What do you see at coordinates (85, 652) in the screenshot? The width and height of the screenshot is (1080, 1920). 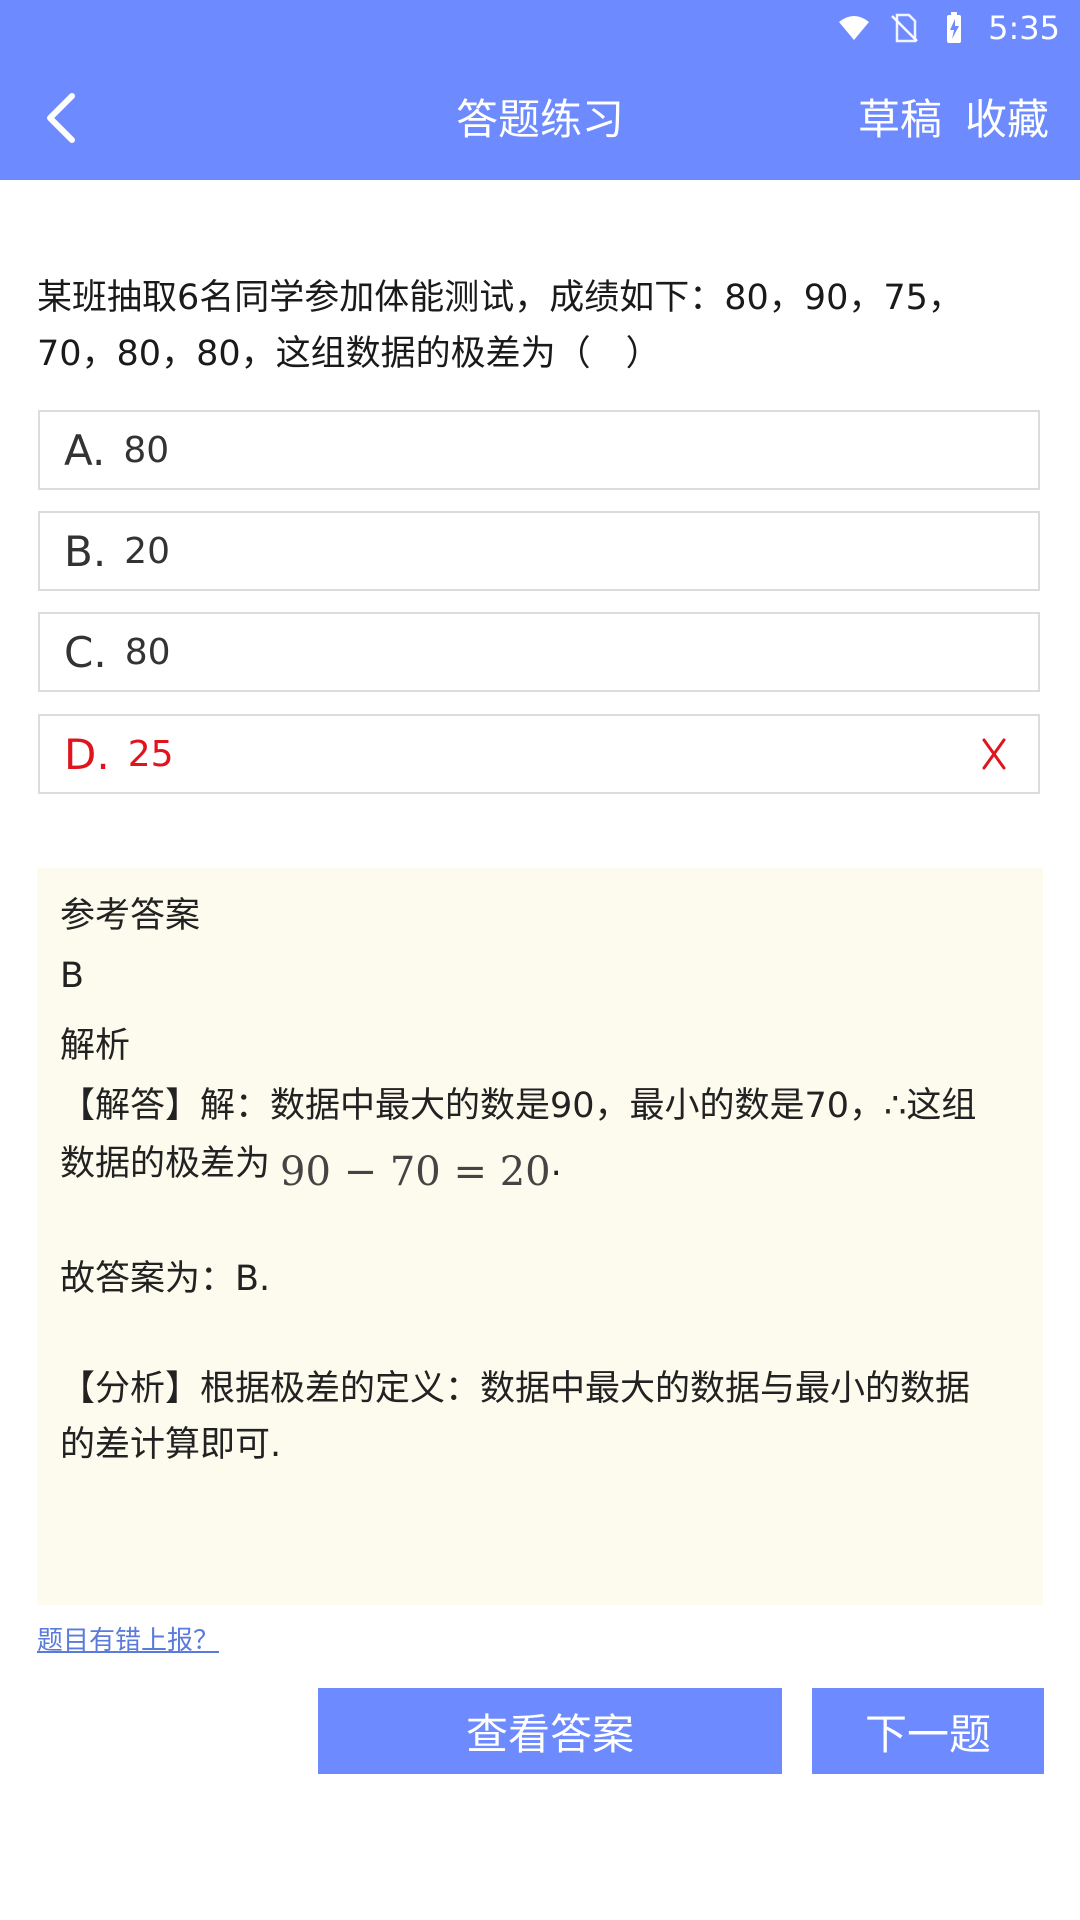 I see `option-letter: C.` at bounding box center [85, 652].